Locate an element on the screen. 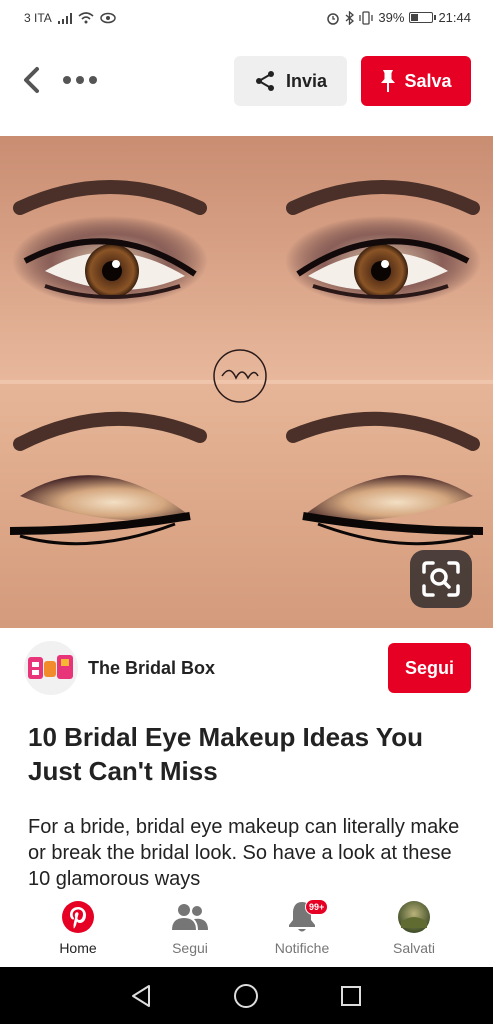 The width and height of the screenshot is (493, 1024). notification-badge: 99+ is located at coordinates (317, 907).